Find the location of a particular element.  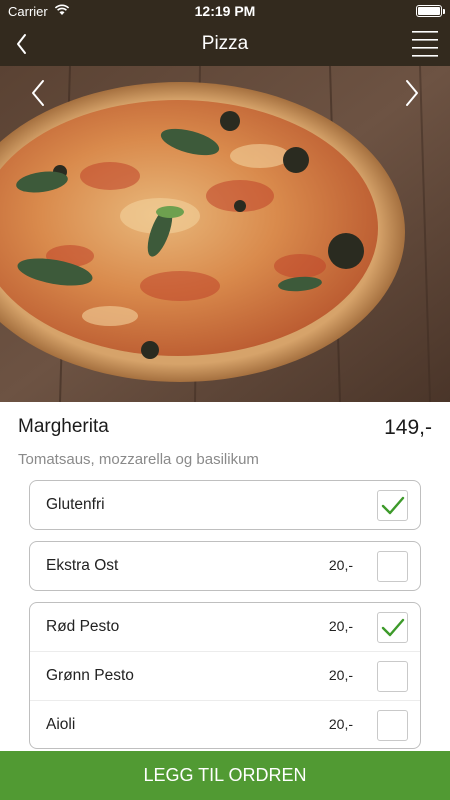

option-checkbox-gronn-pesto is located at coordinates (392, 676).